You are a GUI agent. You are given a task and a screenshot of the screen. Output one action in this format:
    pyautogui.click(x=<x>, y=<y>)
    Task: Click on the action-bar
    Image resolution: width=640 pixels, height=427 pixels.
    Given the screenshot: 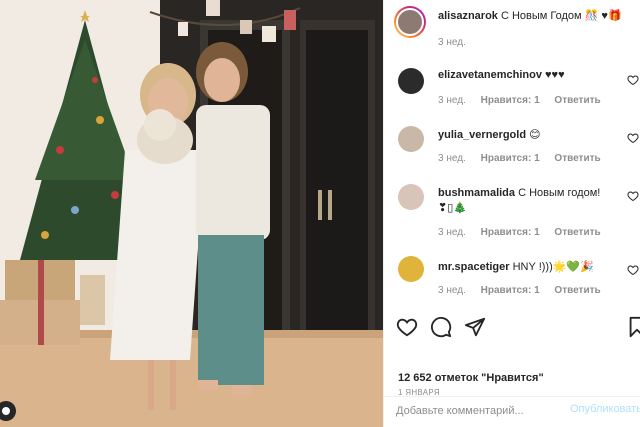 What is the action you would take?
    pyautogui.click(x=512, y=327)
    